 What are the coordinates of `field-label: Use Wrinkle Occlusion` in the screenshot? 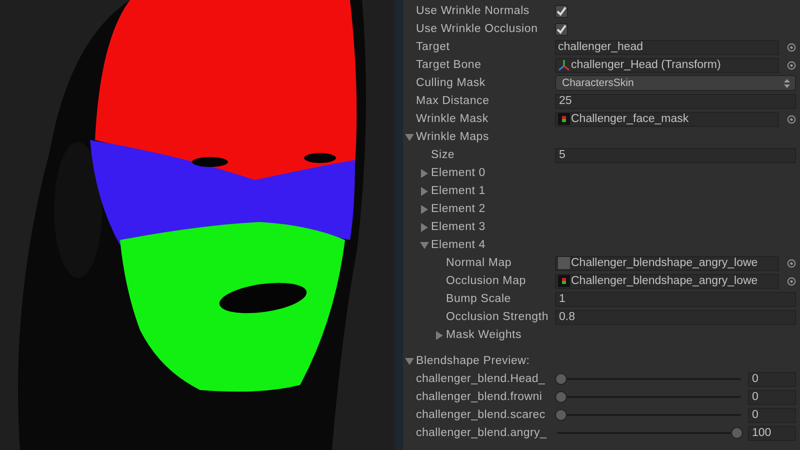 It's located at (477, 29).